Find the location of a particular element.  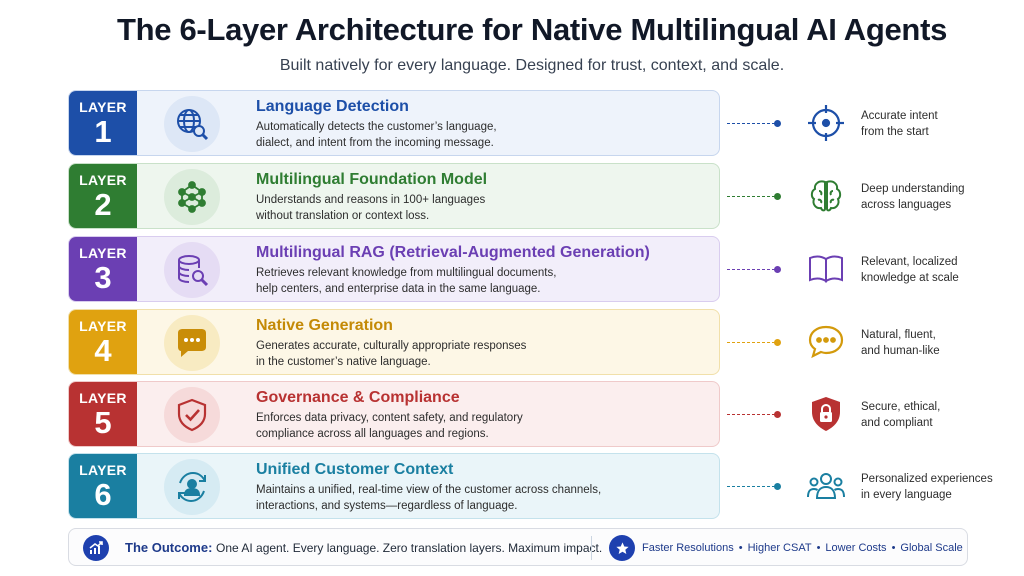

open-book-icon is located at coordinates (826, 269).